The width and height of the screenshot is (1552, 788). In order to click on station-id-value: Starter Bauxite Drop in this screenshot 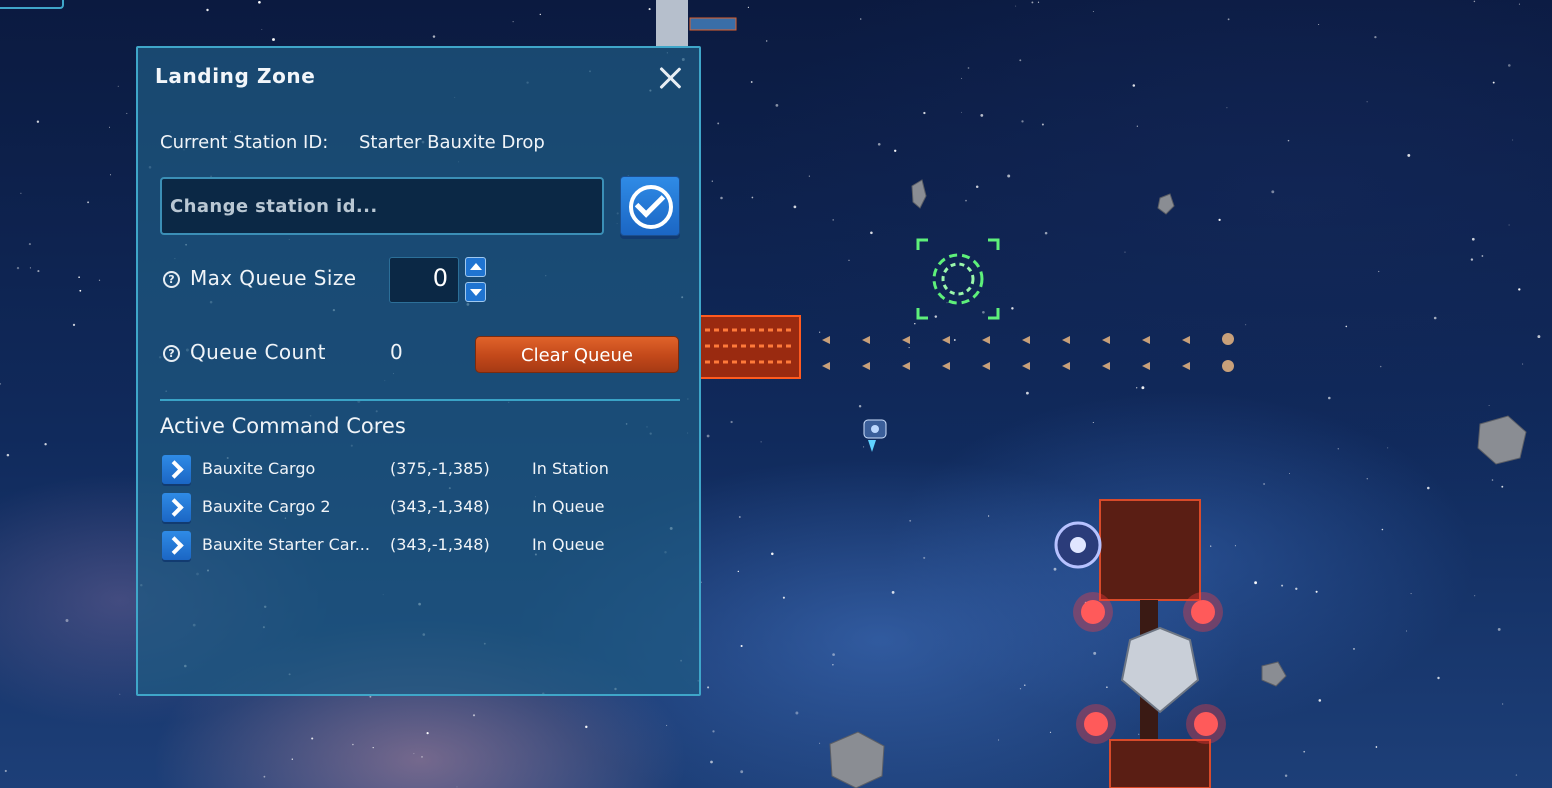, I will do `click(452, 142)`.